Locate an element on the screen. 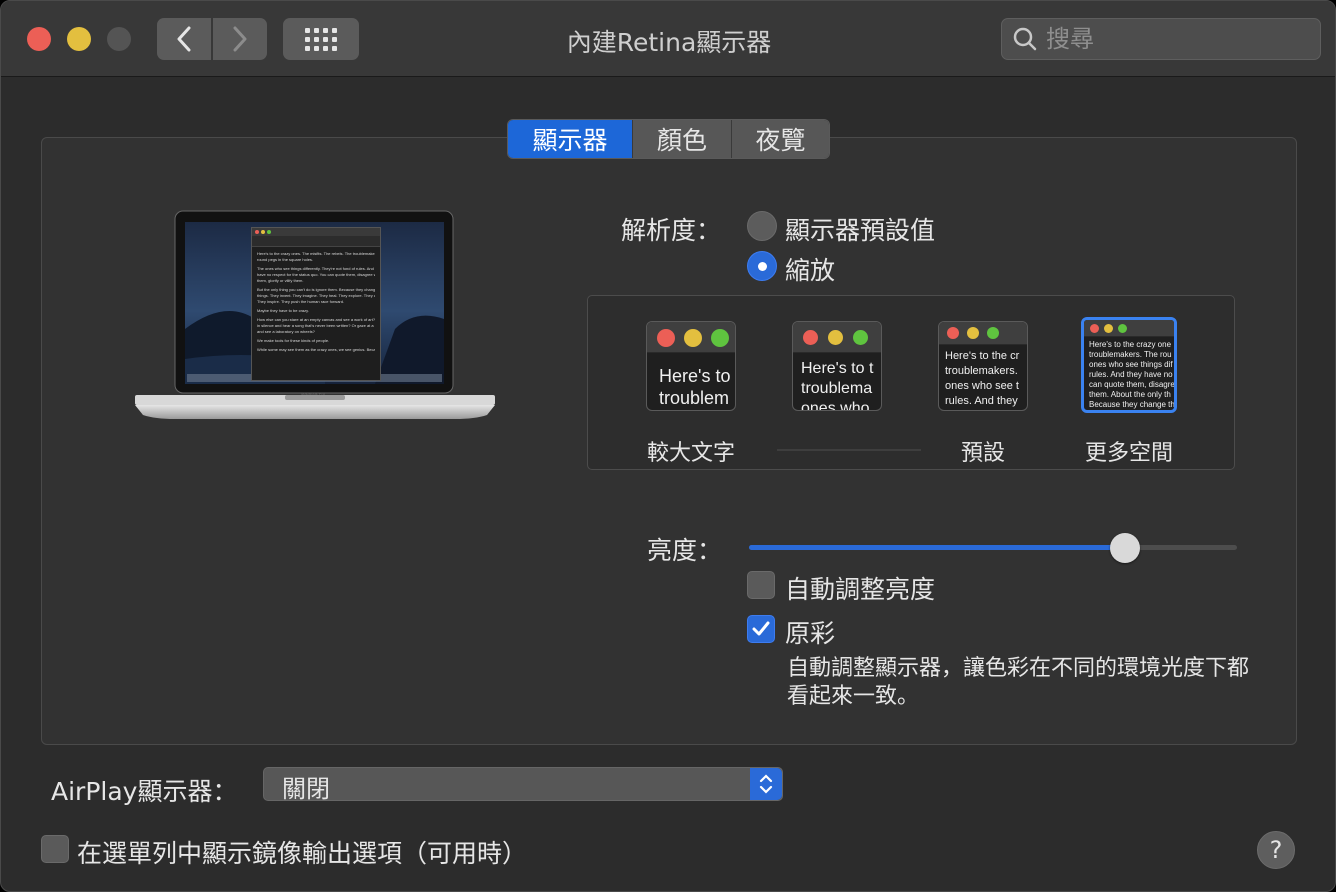 Image resolution: width=1336 pixels, height=892 pixels. scaled-resolution-label: 縮放 is located at coordinates (810, 270).